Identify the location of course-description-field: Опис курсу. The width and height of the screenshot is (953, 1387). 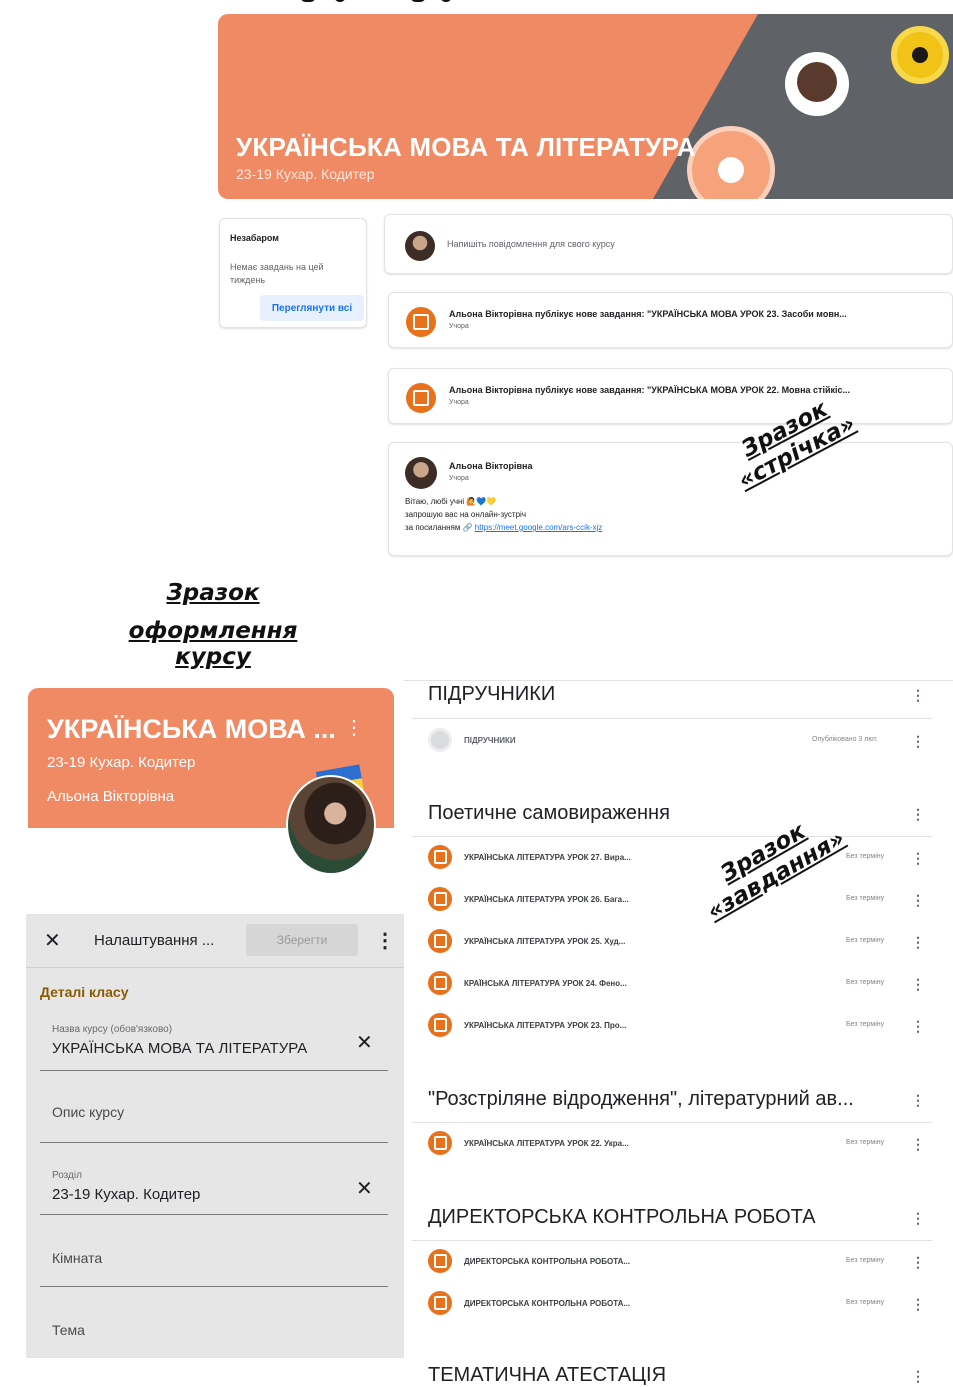
(88, 1112).